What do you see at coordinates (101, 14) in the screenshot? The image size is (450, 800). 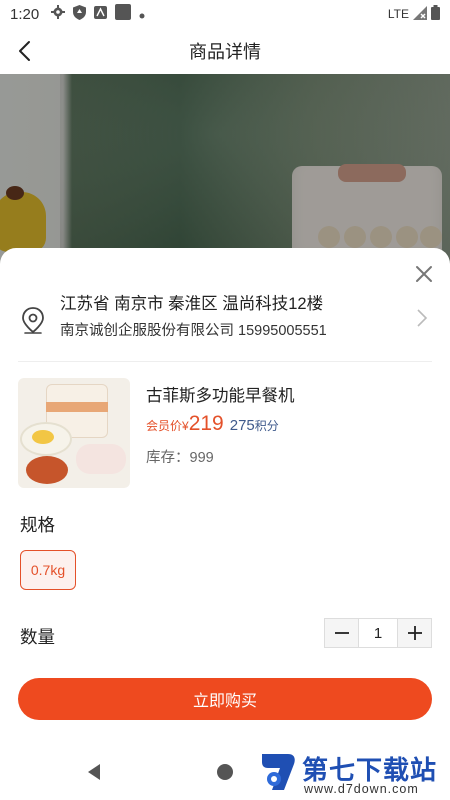 I see `text-format-icon` at bounding box center [101, 14].